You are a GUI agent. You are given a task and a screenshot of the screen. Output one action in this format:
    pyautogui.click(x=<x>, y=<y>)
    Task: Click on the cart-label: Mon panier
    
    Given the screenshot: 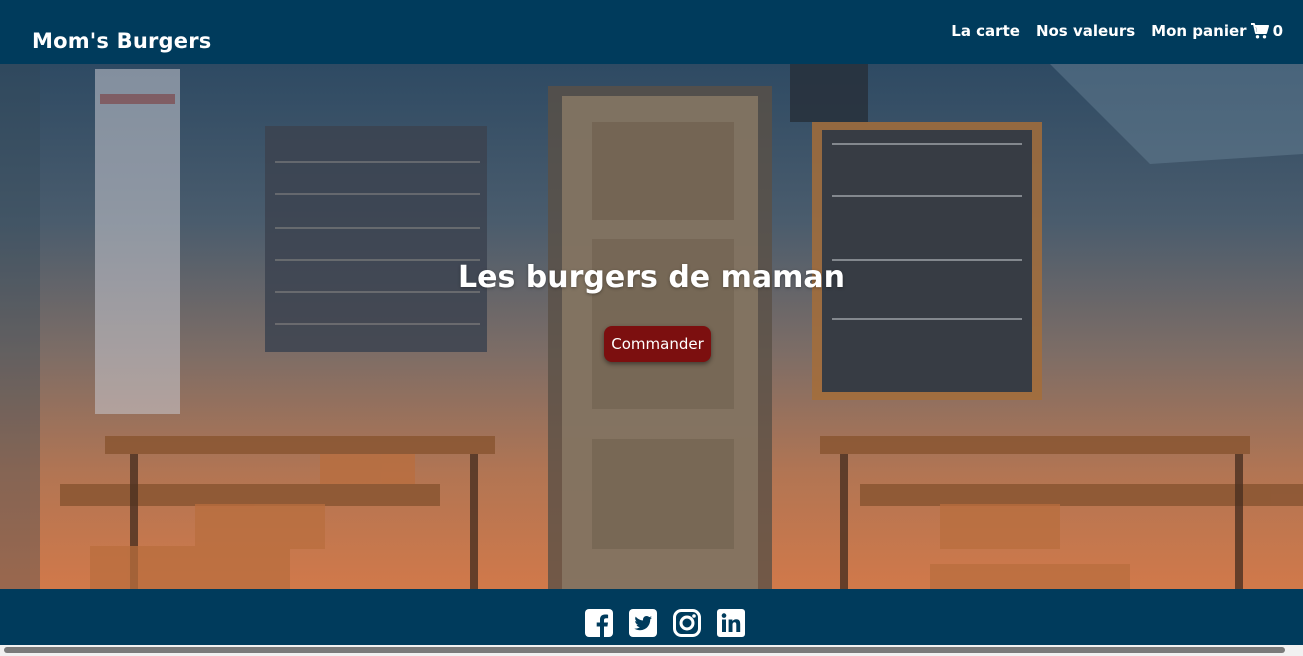 What is the action you would take?
    pyautogui.click(x=1199, y=31)
    